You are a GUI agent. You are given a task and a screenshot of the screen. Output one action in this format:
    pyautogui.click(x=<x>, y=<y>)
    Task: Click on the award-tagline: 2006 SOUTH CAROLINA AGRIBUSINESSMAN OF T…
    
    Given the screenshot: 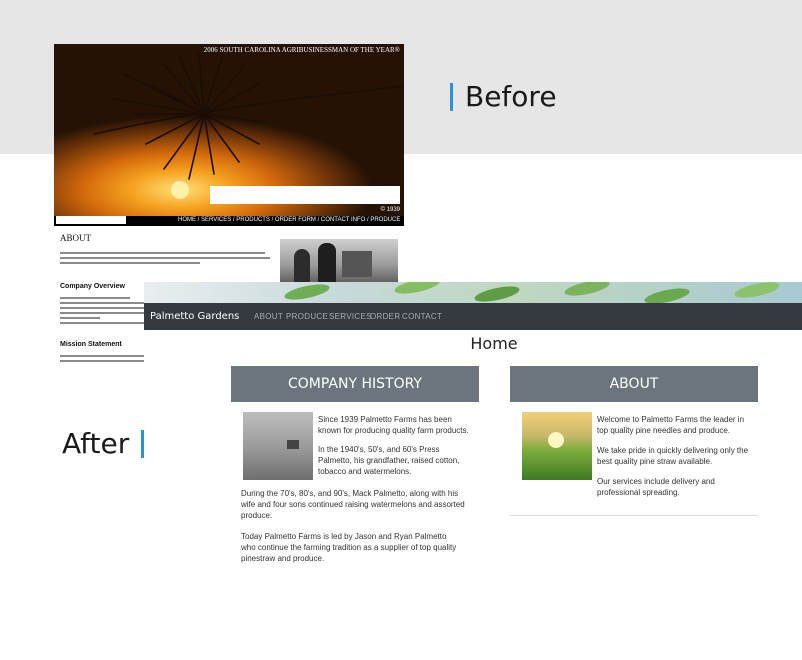 What is the action you would take?
    pyautogui.click(x=301, y=50)
    